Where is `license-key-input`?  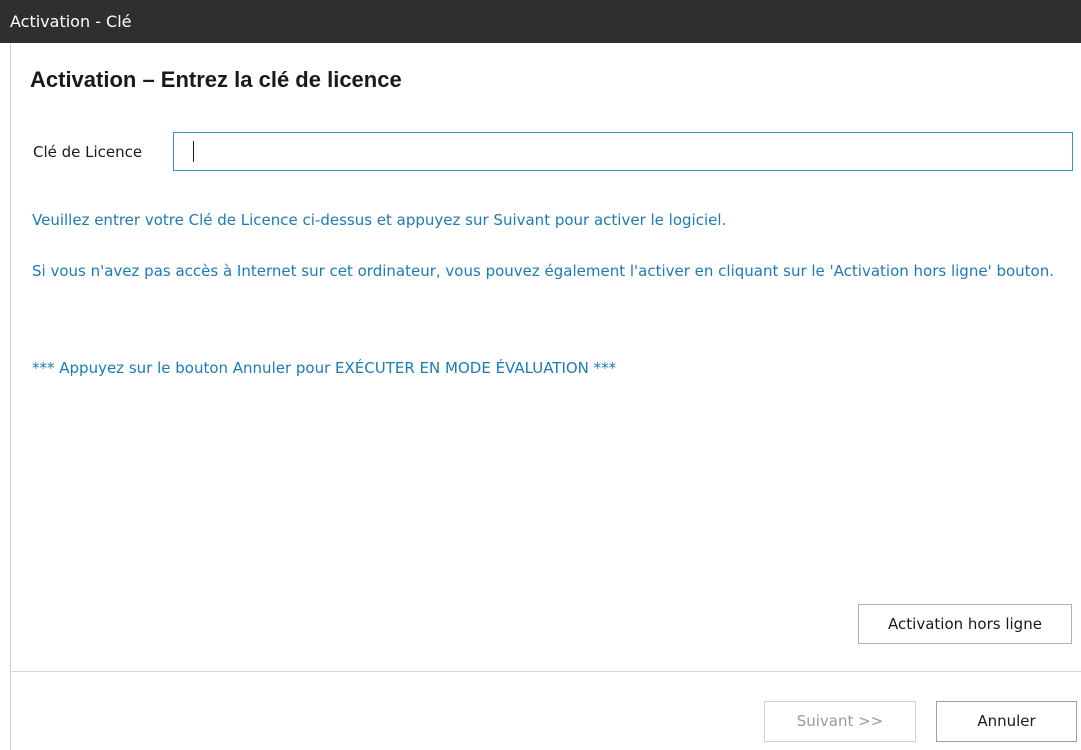
license-key-input is located at coordinates (623, 151).